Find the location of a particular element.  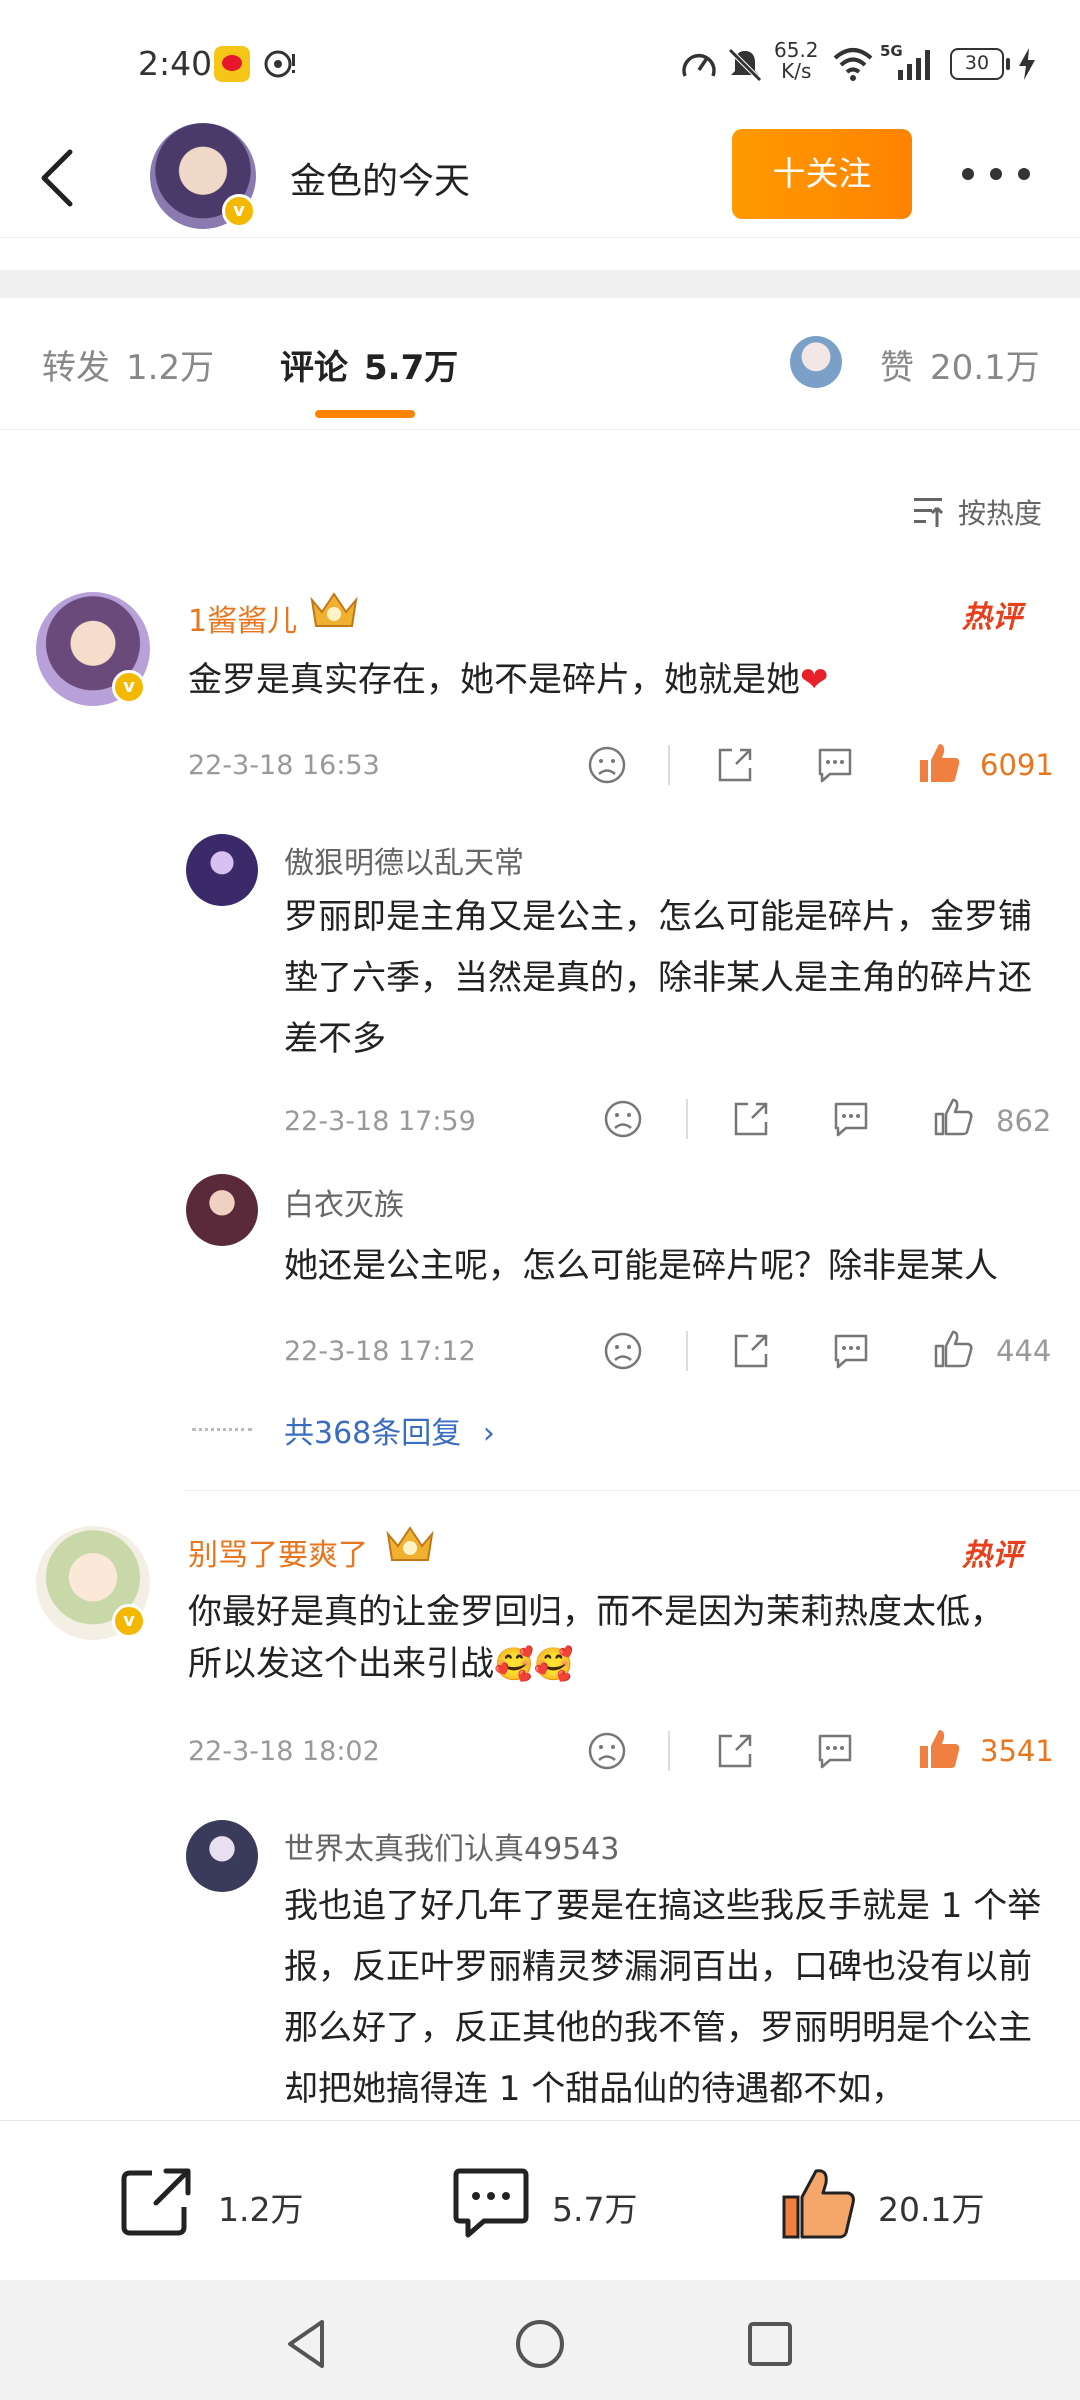

battery-level: 30 is located at coordinates (977, 63).